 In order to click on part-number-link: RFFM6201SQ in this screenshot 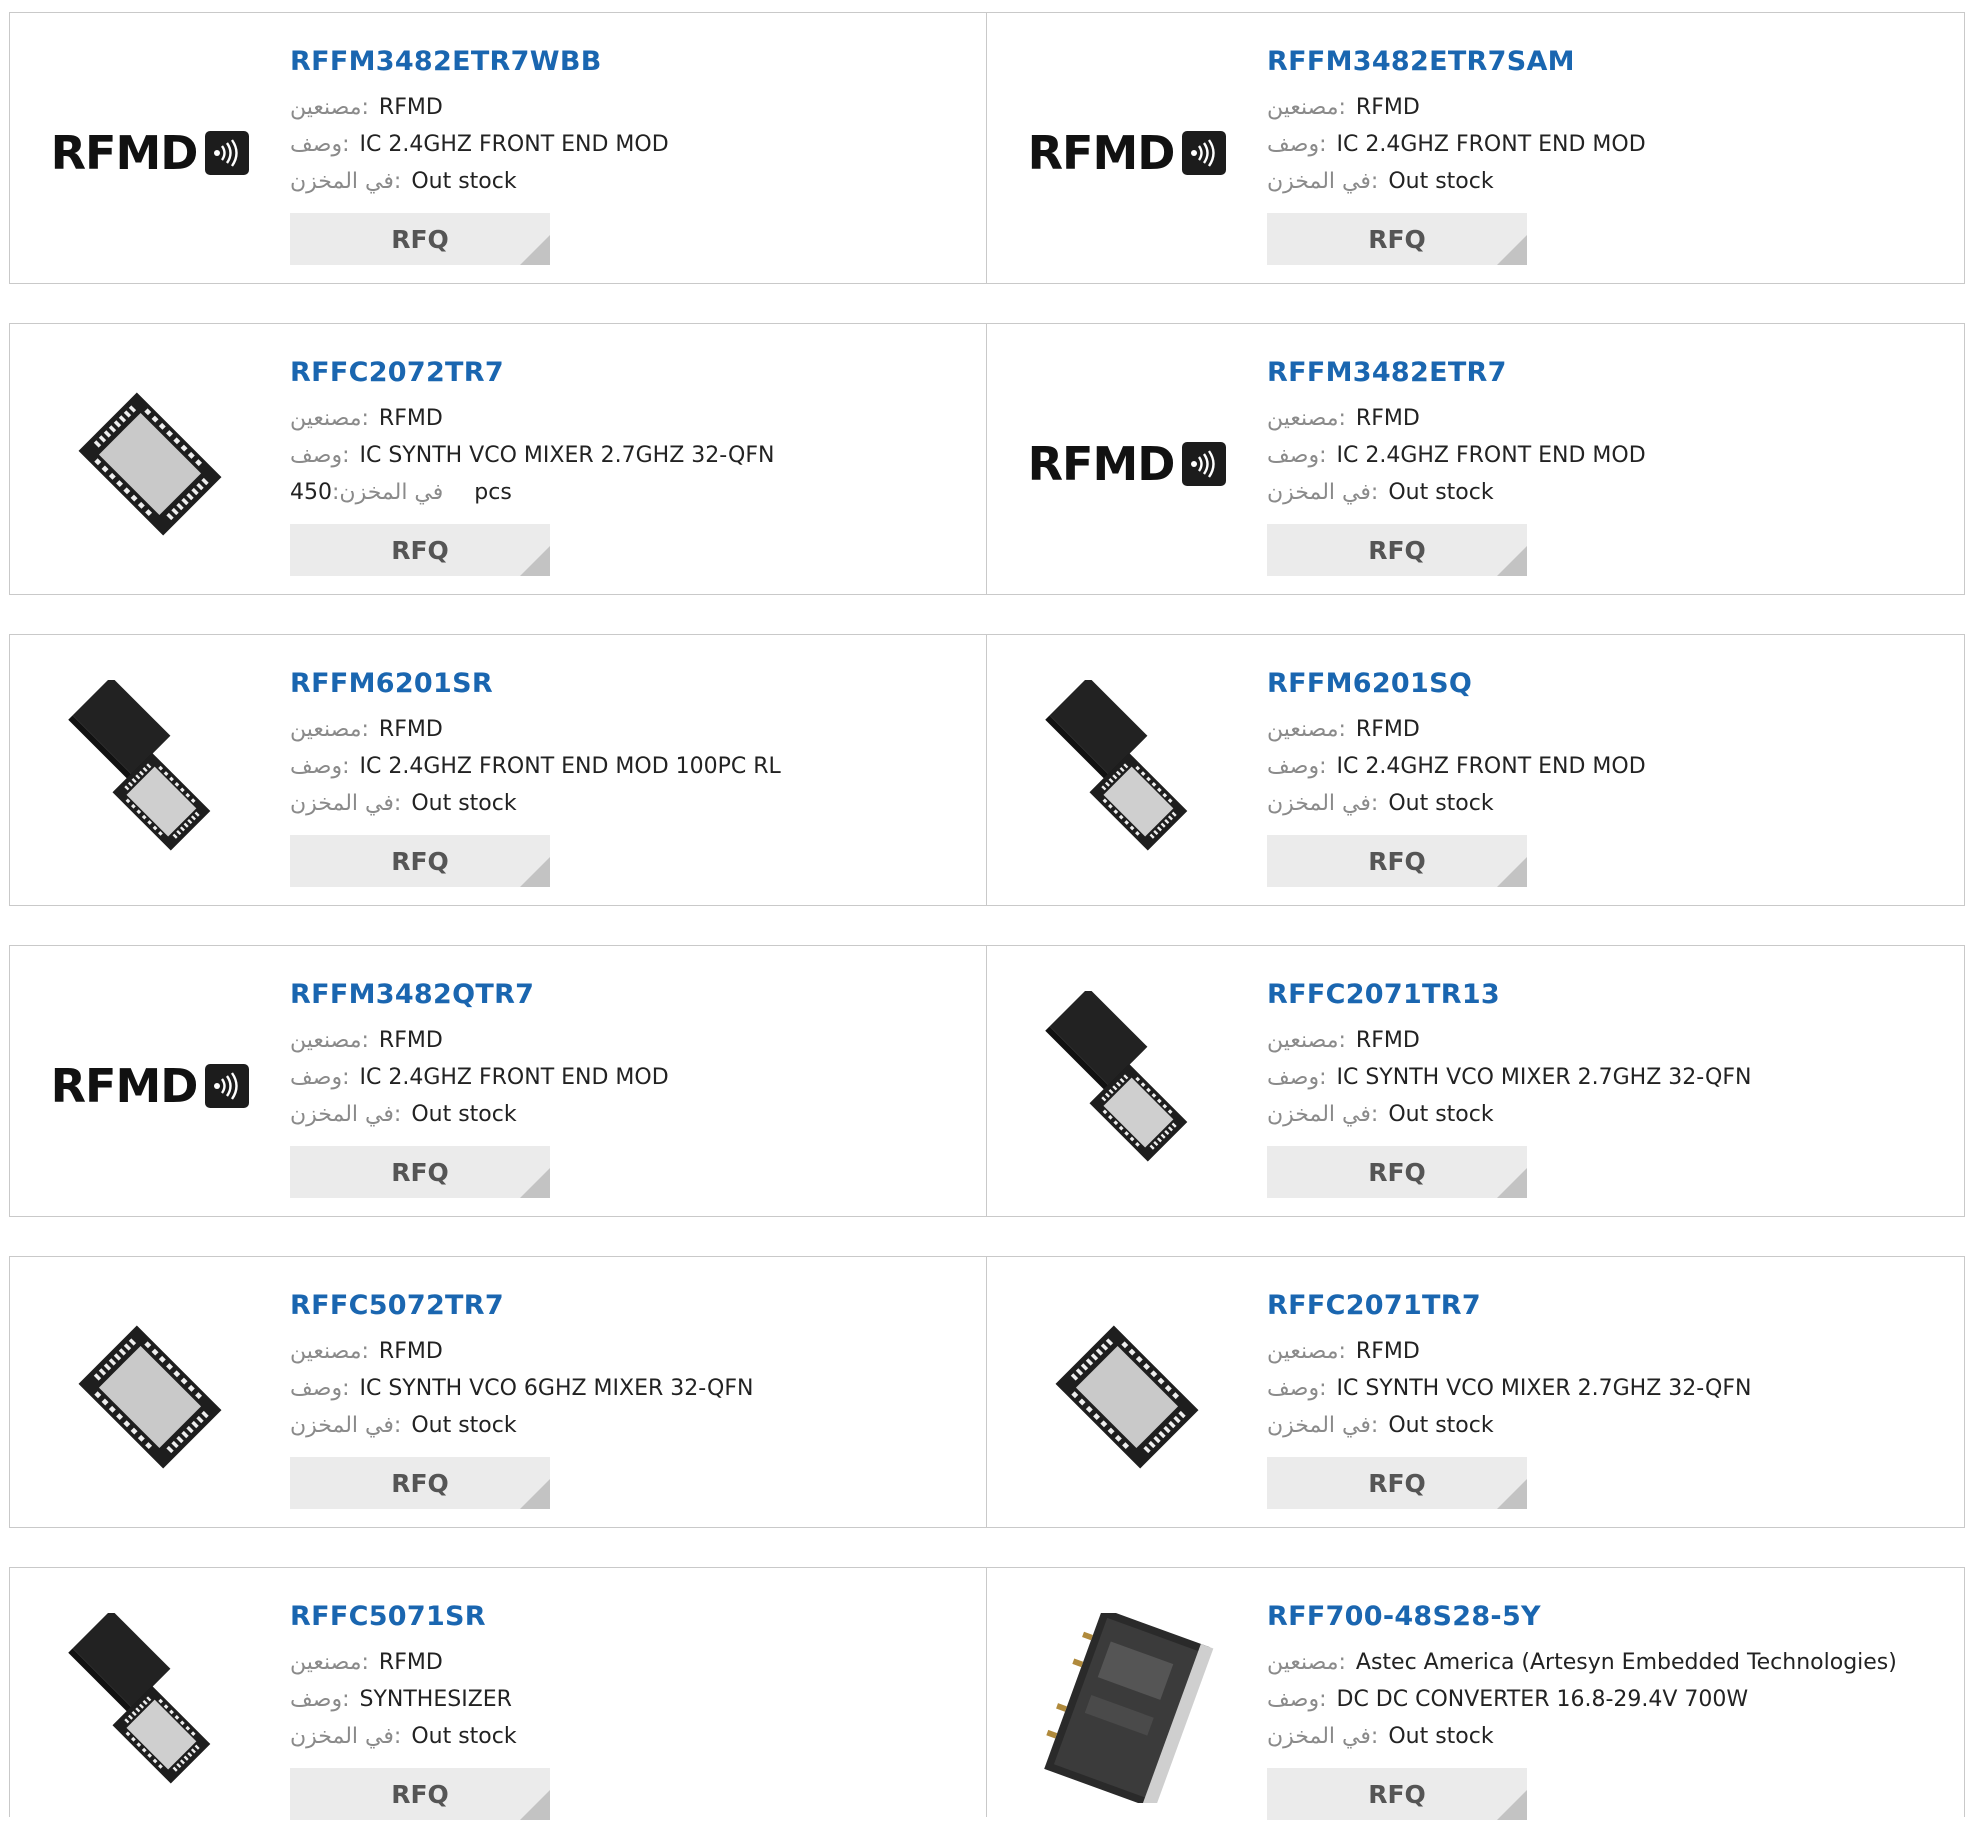, I will do `click(1605, 684)`.